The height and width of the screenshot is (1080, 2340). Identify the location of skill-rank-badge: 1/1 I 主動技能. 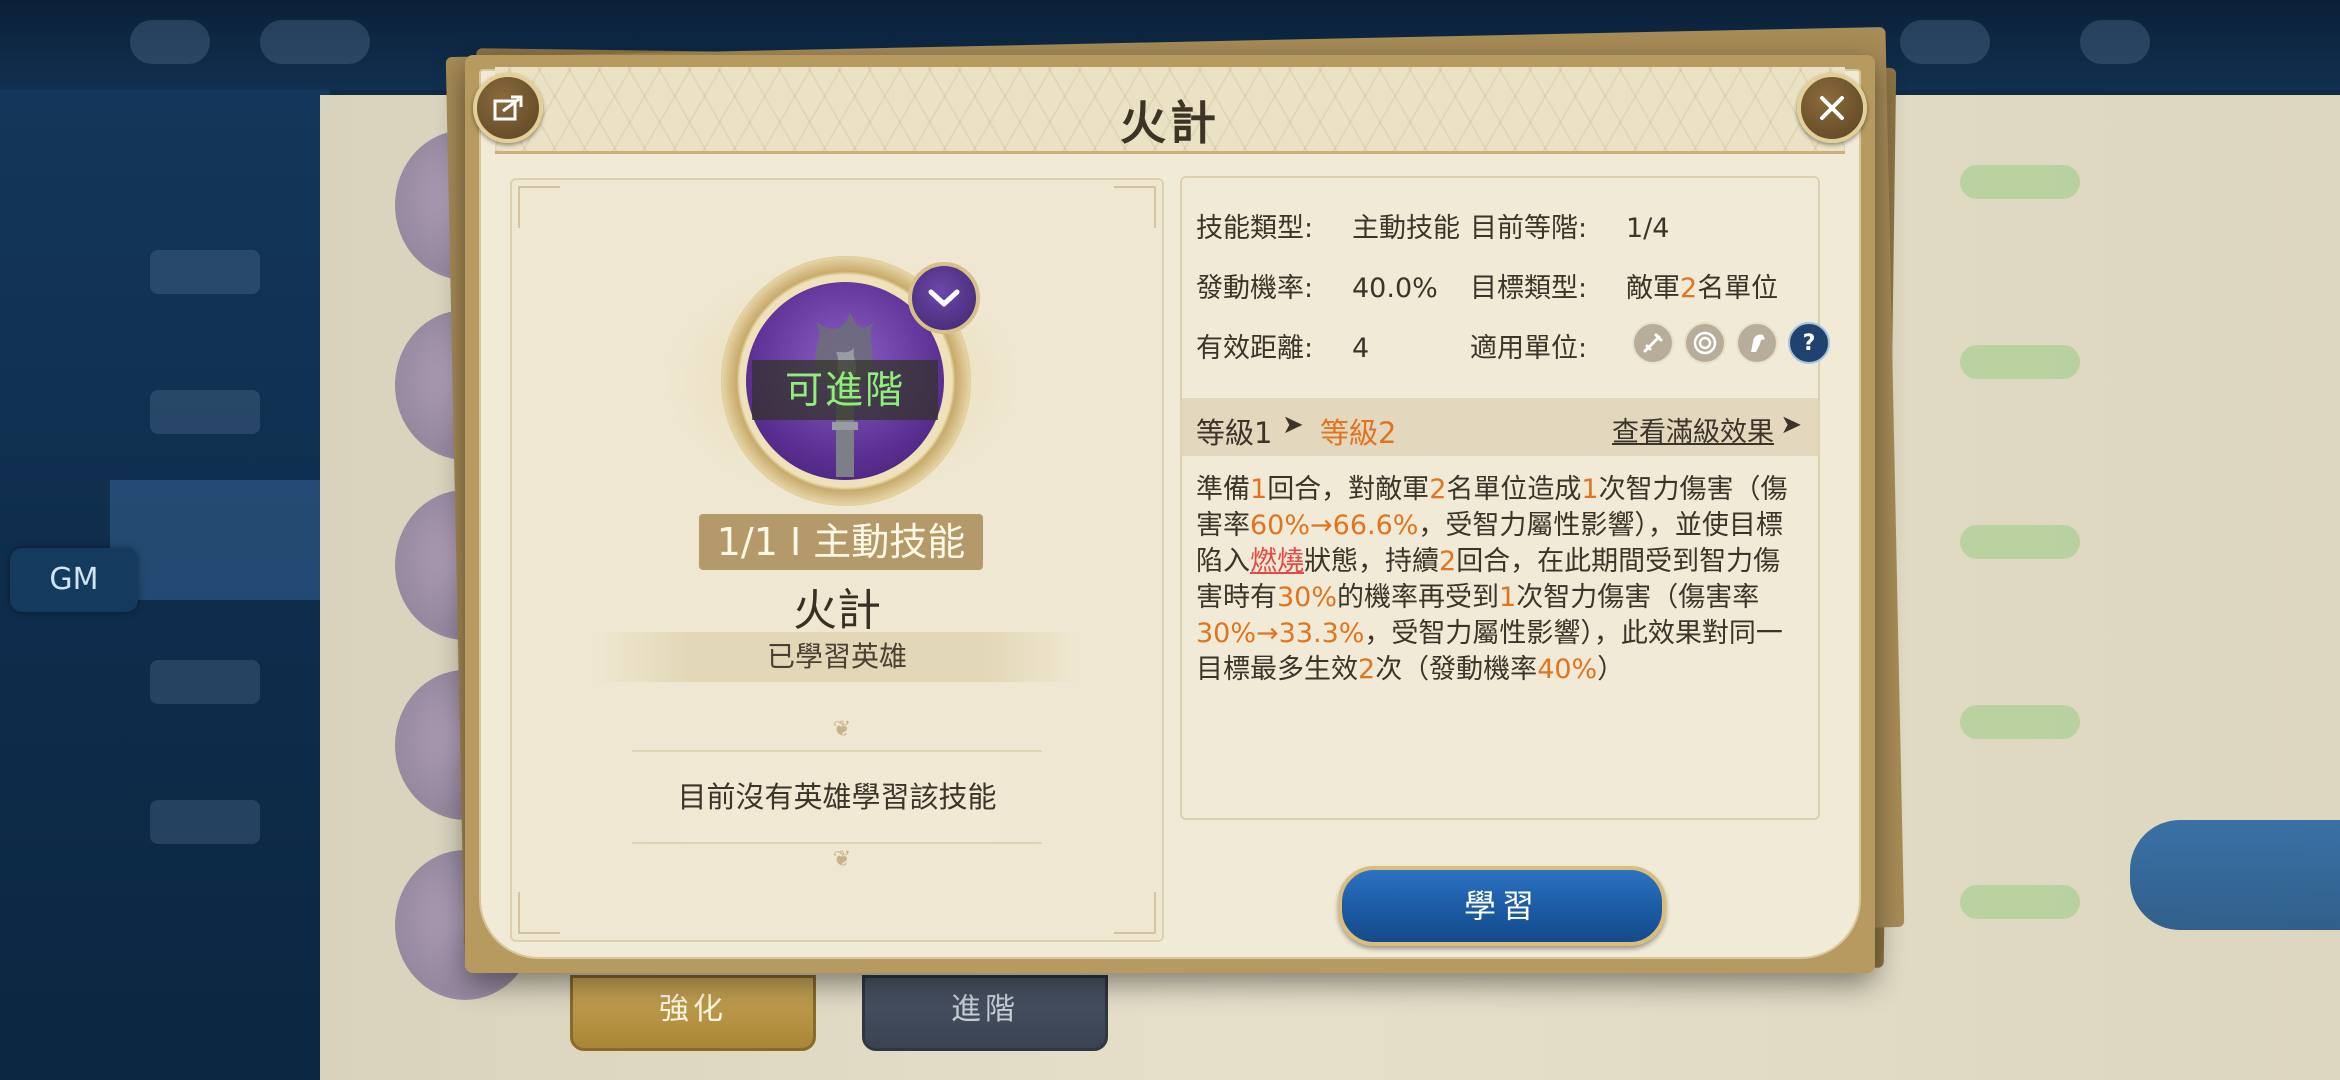
(841, 542).